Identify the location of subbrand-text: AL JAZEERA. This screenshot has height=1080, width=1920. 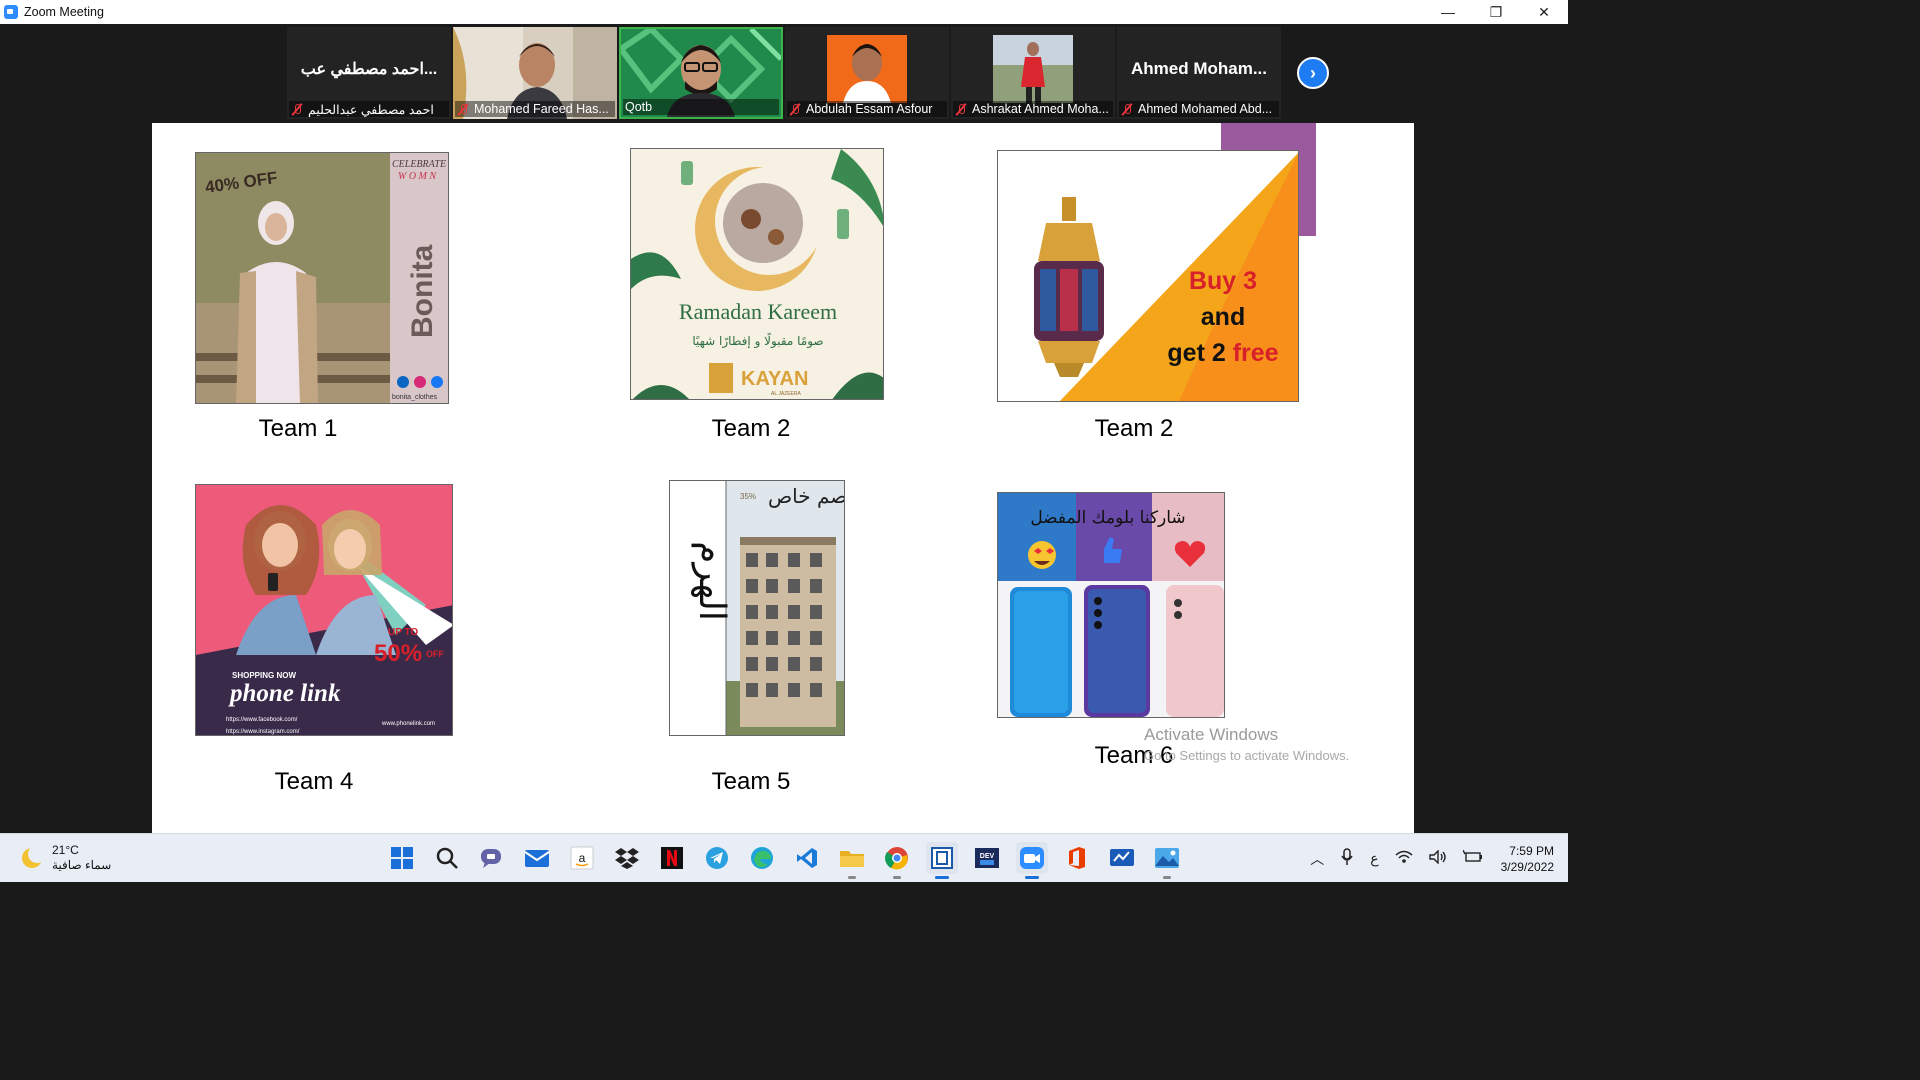
(786, 394).